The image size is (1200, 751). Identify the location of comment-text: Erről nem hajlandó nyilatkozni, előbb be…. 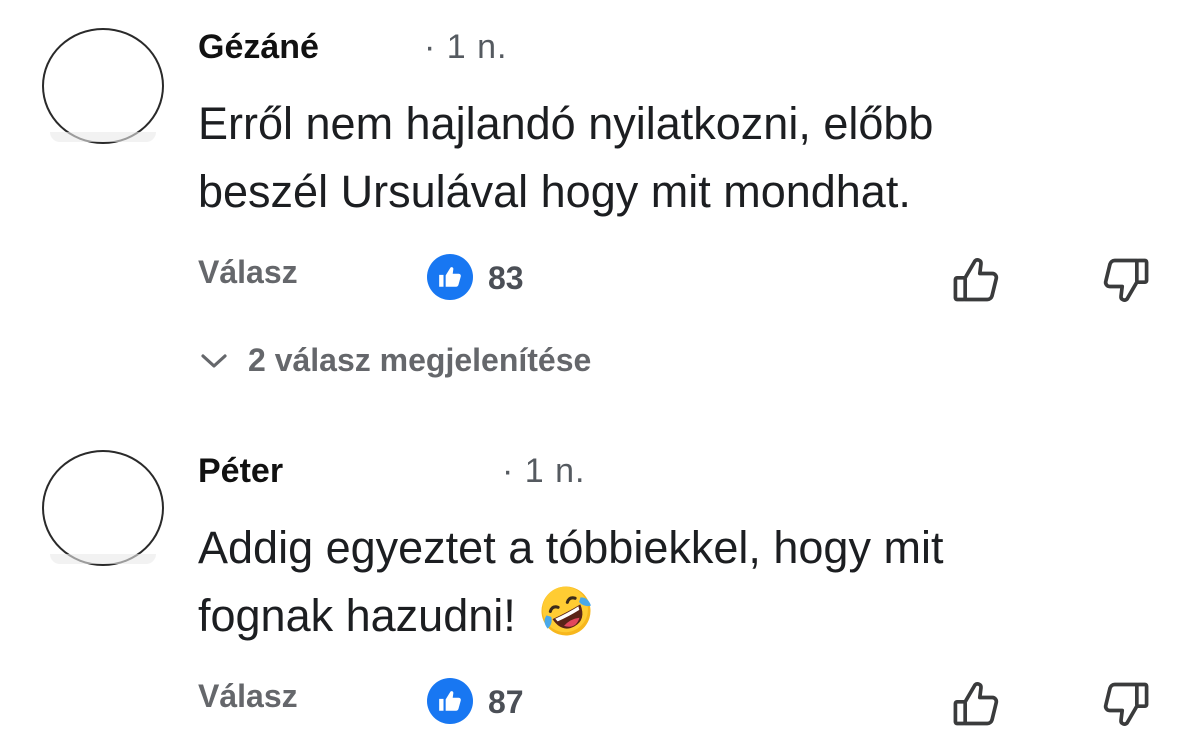
(565, 158).